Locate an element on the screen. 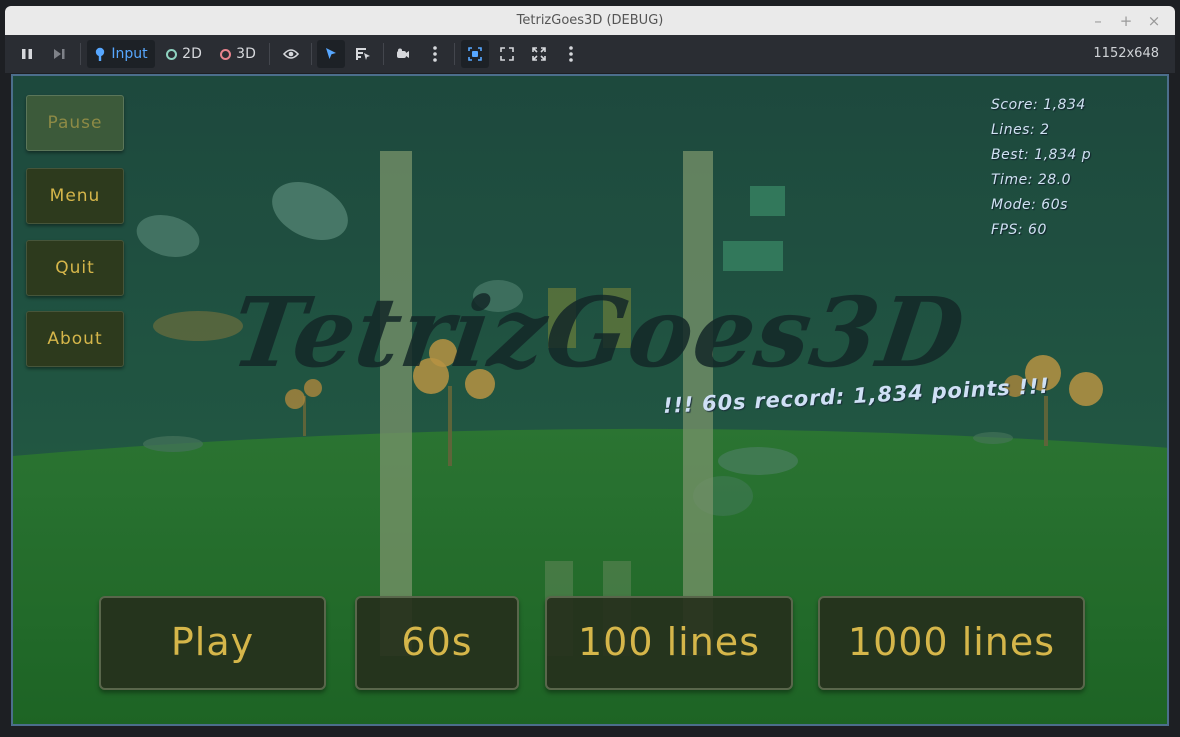 The image size is (1180, 737). game-logo: TetrizGoes3D is located at coordinates (598, 332).